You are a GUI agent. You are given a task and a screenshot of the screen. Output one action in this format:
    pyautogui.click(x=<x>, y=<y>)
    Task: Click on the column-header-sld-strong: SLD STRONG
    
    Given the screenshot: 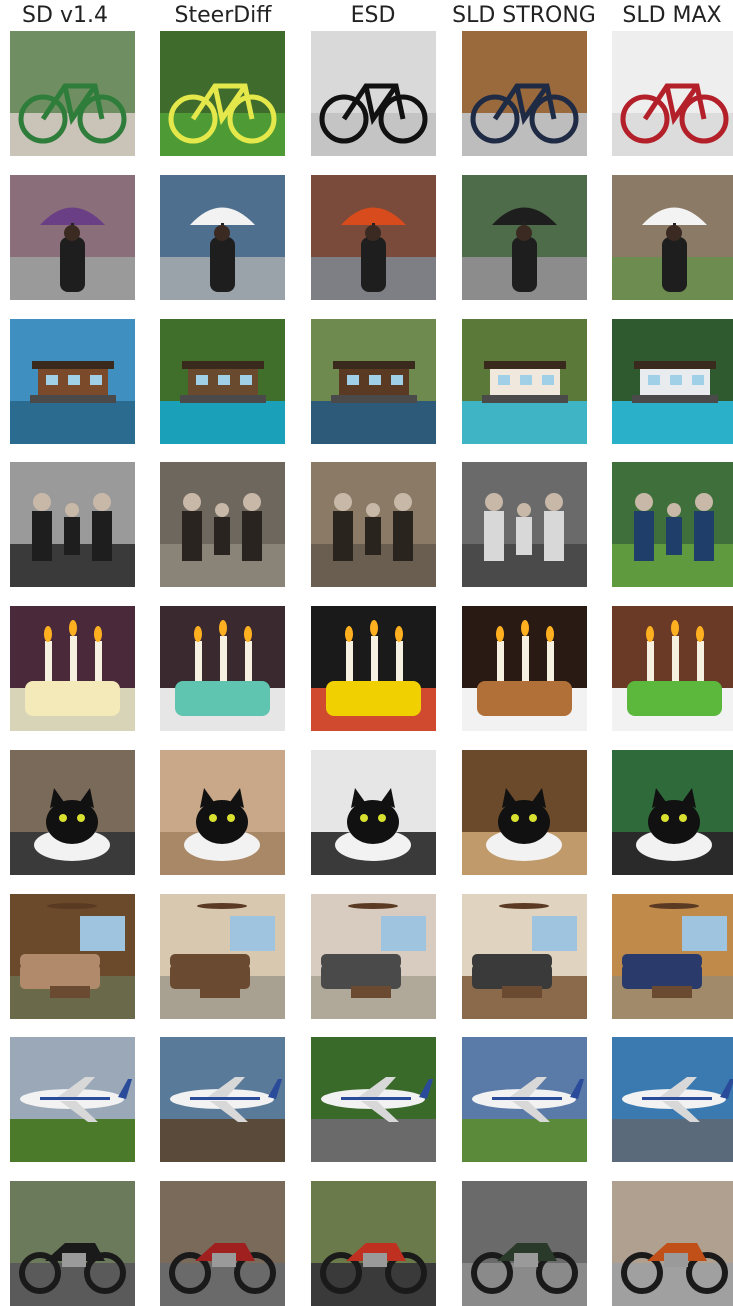 What is the action you would take?
    pyautogui.click(x=524, y=15)
    